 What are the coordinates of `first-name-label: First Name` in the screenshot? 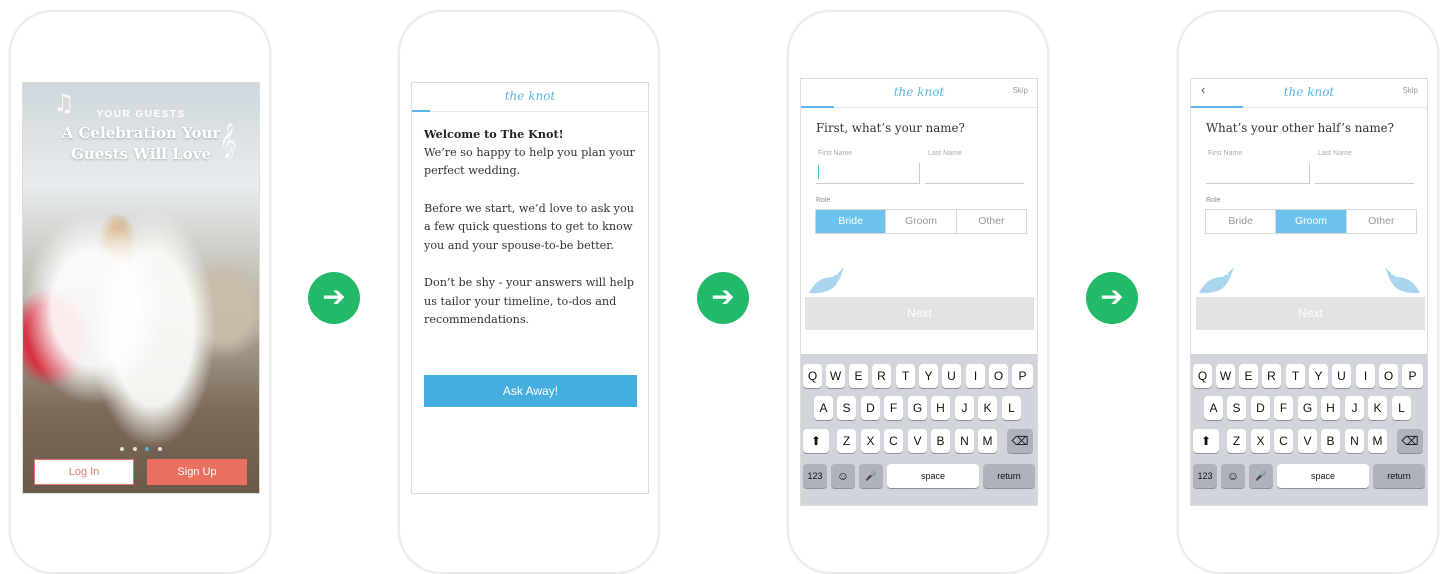 It's located at (835, 153).